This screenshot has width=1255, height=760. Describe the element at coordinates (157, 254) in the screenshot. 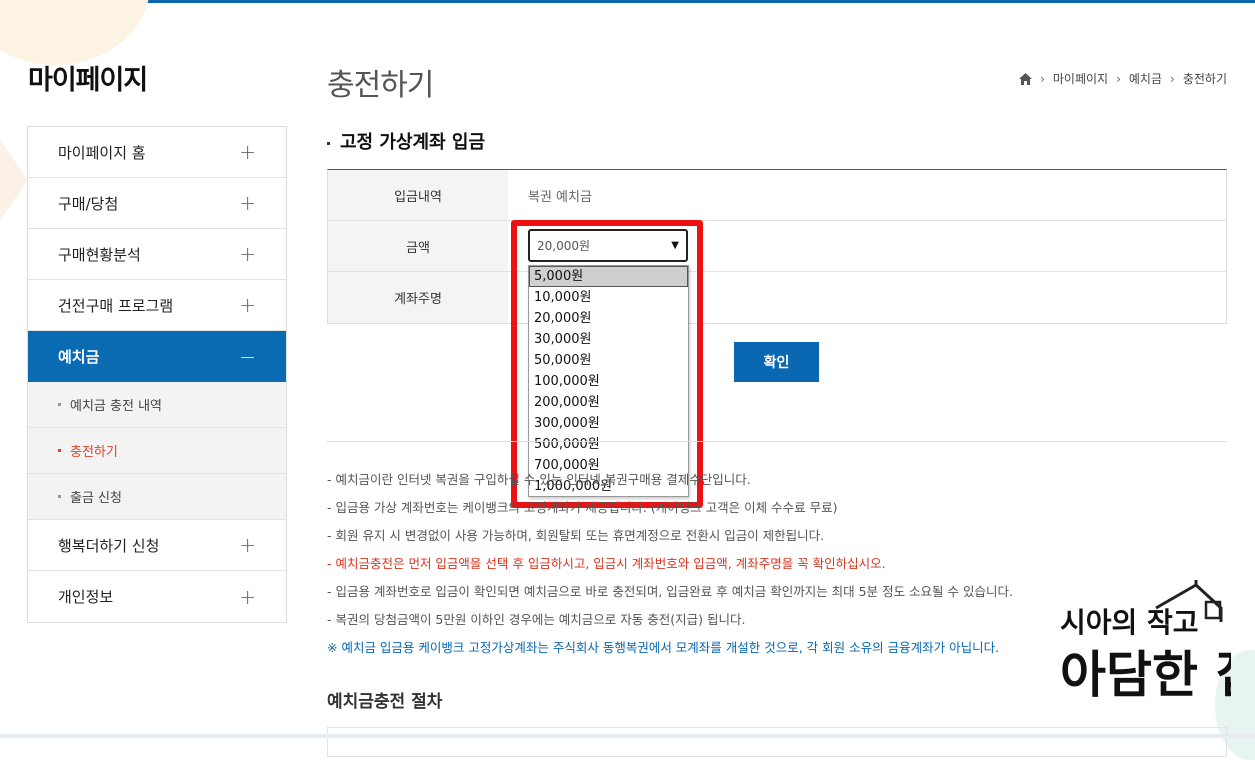

I see `sidebar-item-analysis: 구매현황분석 +` at that location.